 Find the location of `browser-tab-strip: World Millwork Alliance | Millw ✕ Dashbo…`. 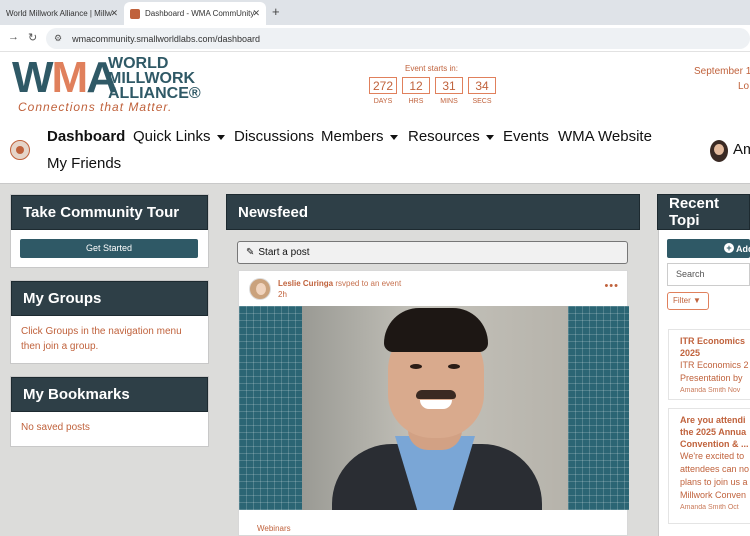

browser-tab-strip: World Millwork Alliance | Millw ✕ Dashbo… is located at coordinates (375, 12).